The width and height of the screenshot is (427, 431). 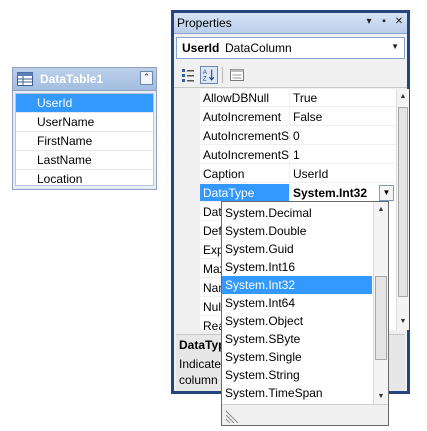 What do you see at coordinates (297, 285) in the screenshot?
I see `dropdown-item-selected: System.Int32` at bounding box center [297, 285].